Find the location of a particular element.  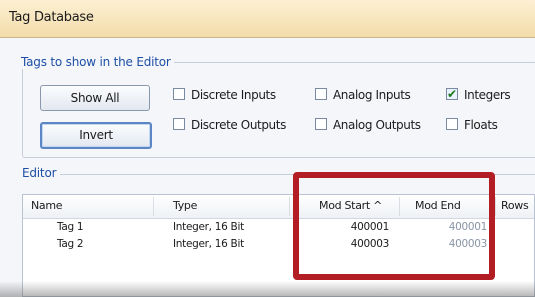

show-all-button: Show All is located at coordinates (95, 98).